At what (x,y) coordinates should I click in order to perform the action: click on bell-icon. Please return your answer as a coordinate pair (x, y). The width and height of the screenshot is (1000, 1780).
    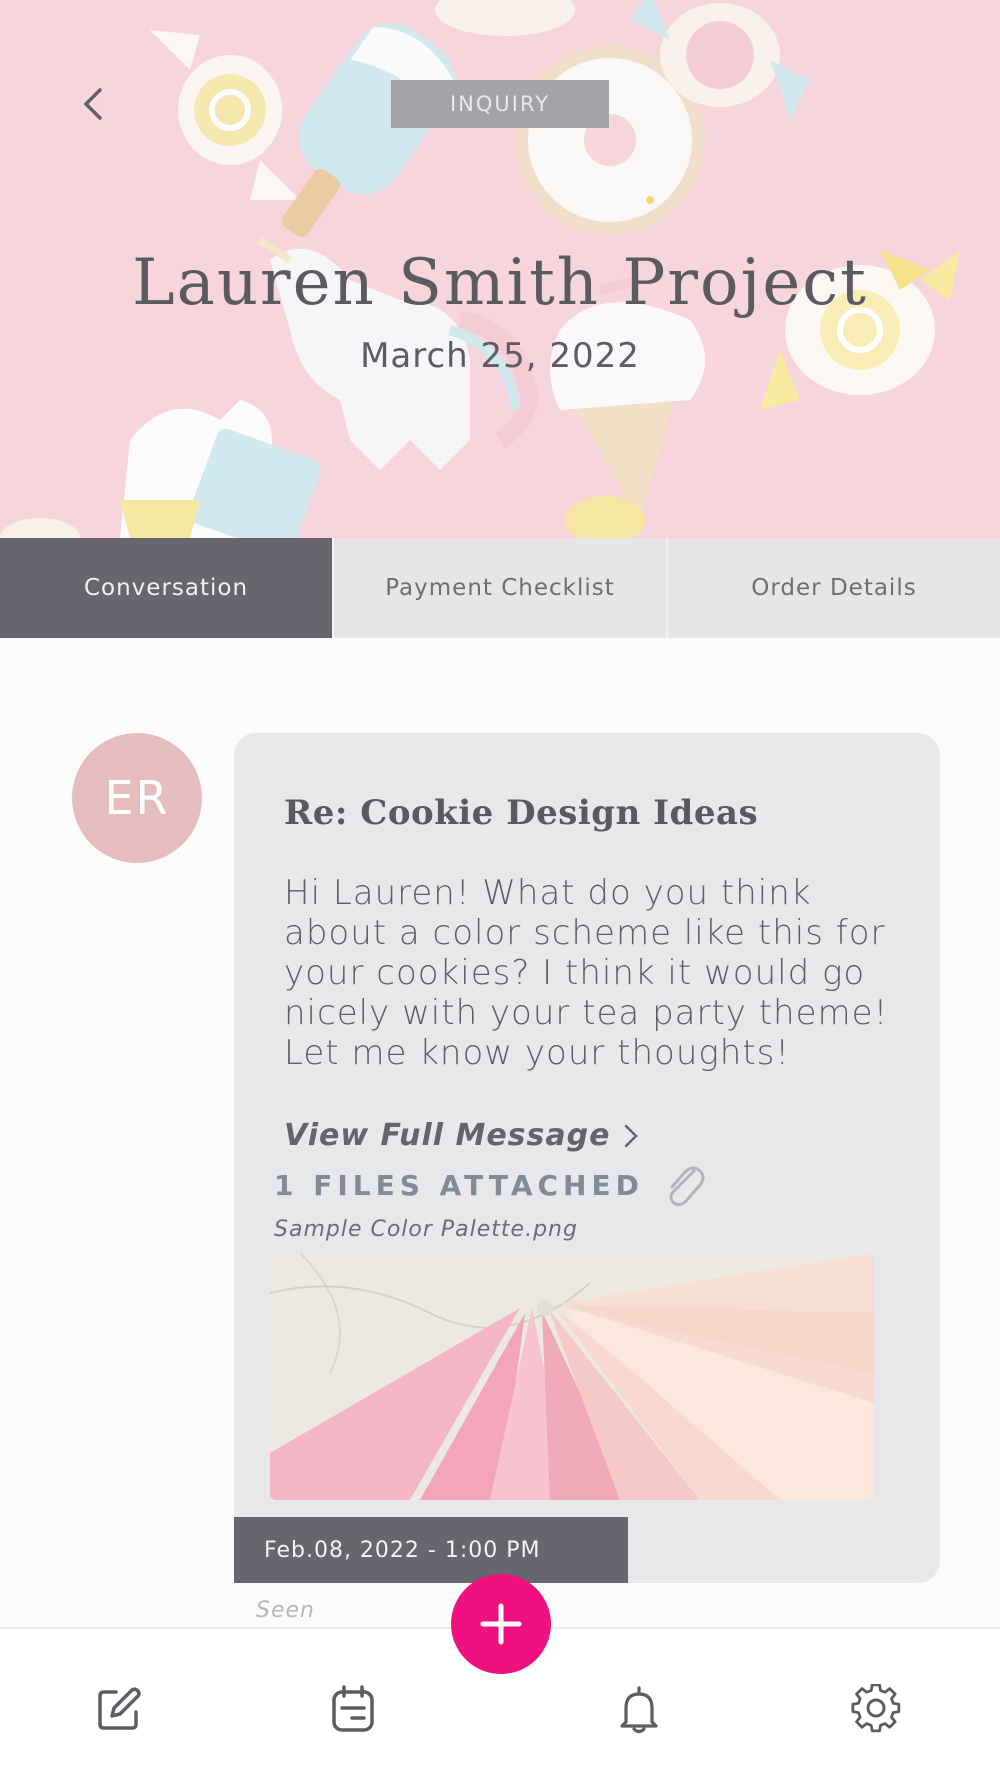
    Looking at the image, I should click on (639, 1710).